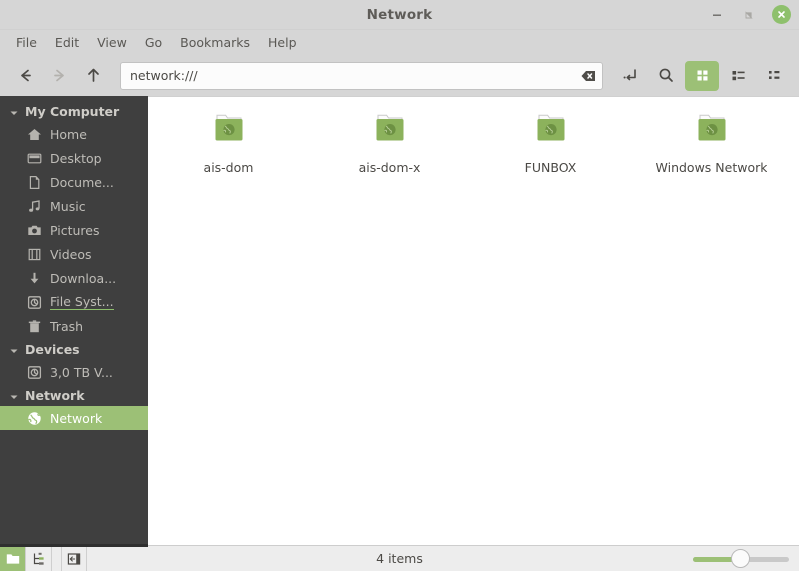 The height and width of the screenshot is (571, 799). I want to click on zoom-slider, so click(741, 558).